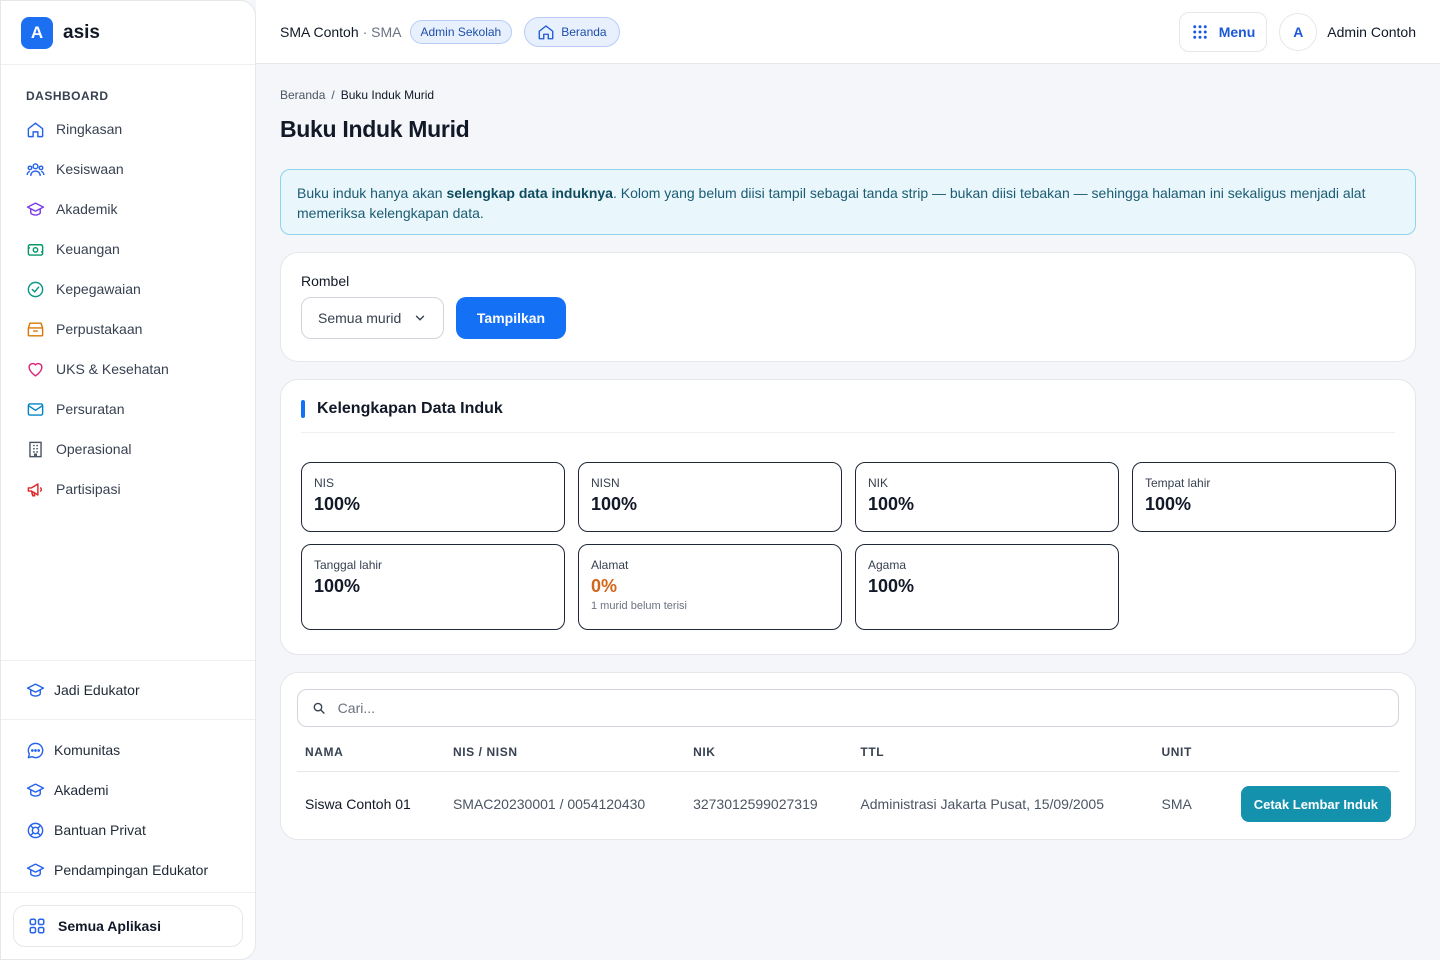 The image size is (1440, 960). What do you see at coordinates (128, 33) in the screenshot?
I see `brand: A asis` at bounding box center [128, 33].